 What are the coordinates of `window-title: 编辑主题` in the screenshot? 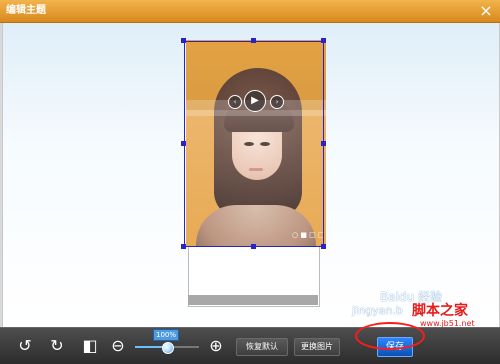 It's located at (26, 10).